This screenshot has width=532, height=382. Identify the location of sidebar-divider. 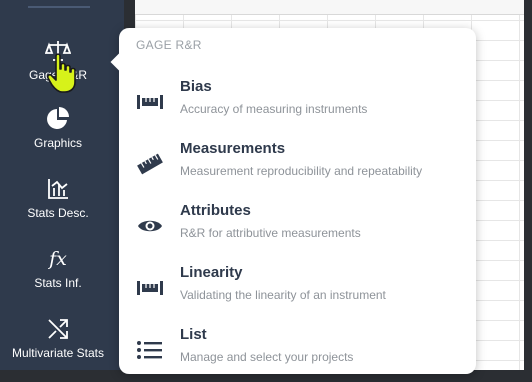
(59, 7).